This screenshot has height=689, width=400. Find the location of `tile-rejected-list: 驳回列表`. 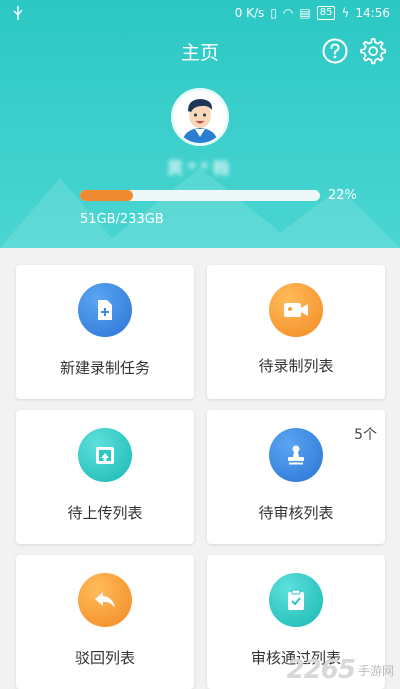

tile-rejected-list: 驳回列表 is located at coordinates (105, 622).